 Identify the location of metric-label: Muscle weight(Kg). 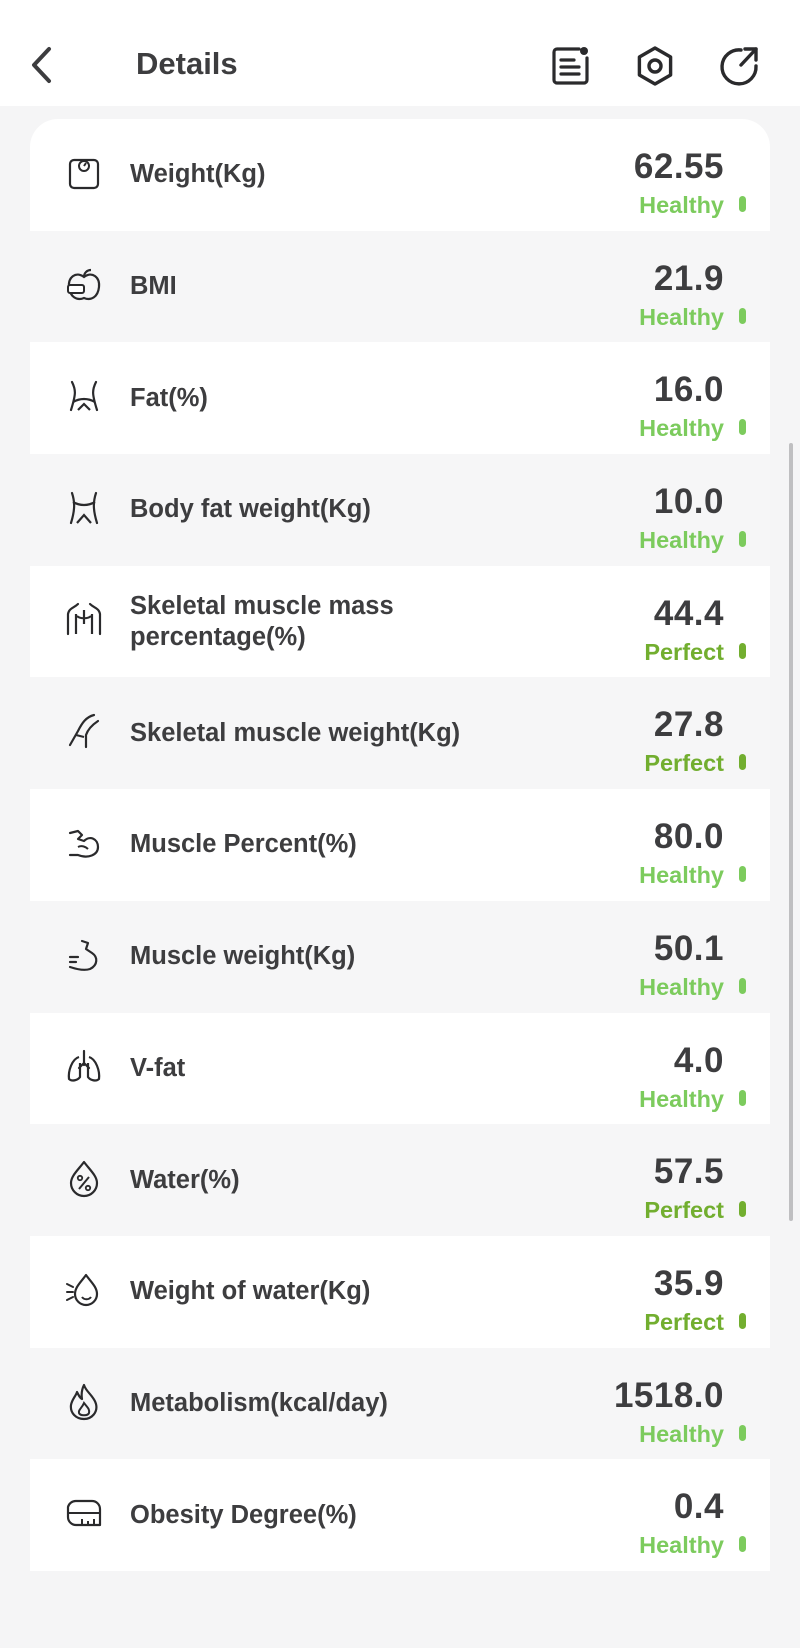
(243, 956).